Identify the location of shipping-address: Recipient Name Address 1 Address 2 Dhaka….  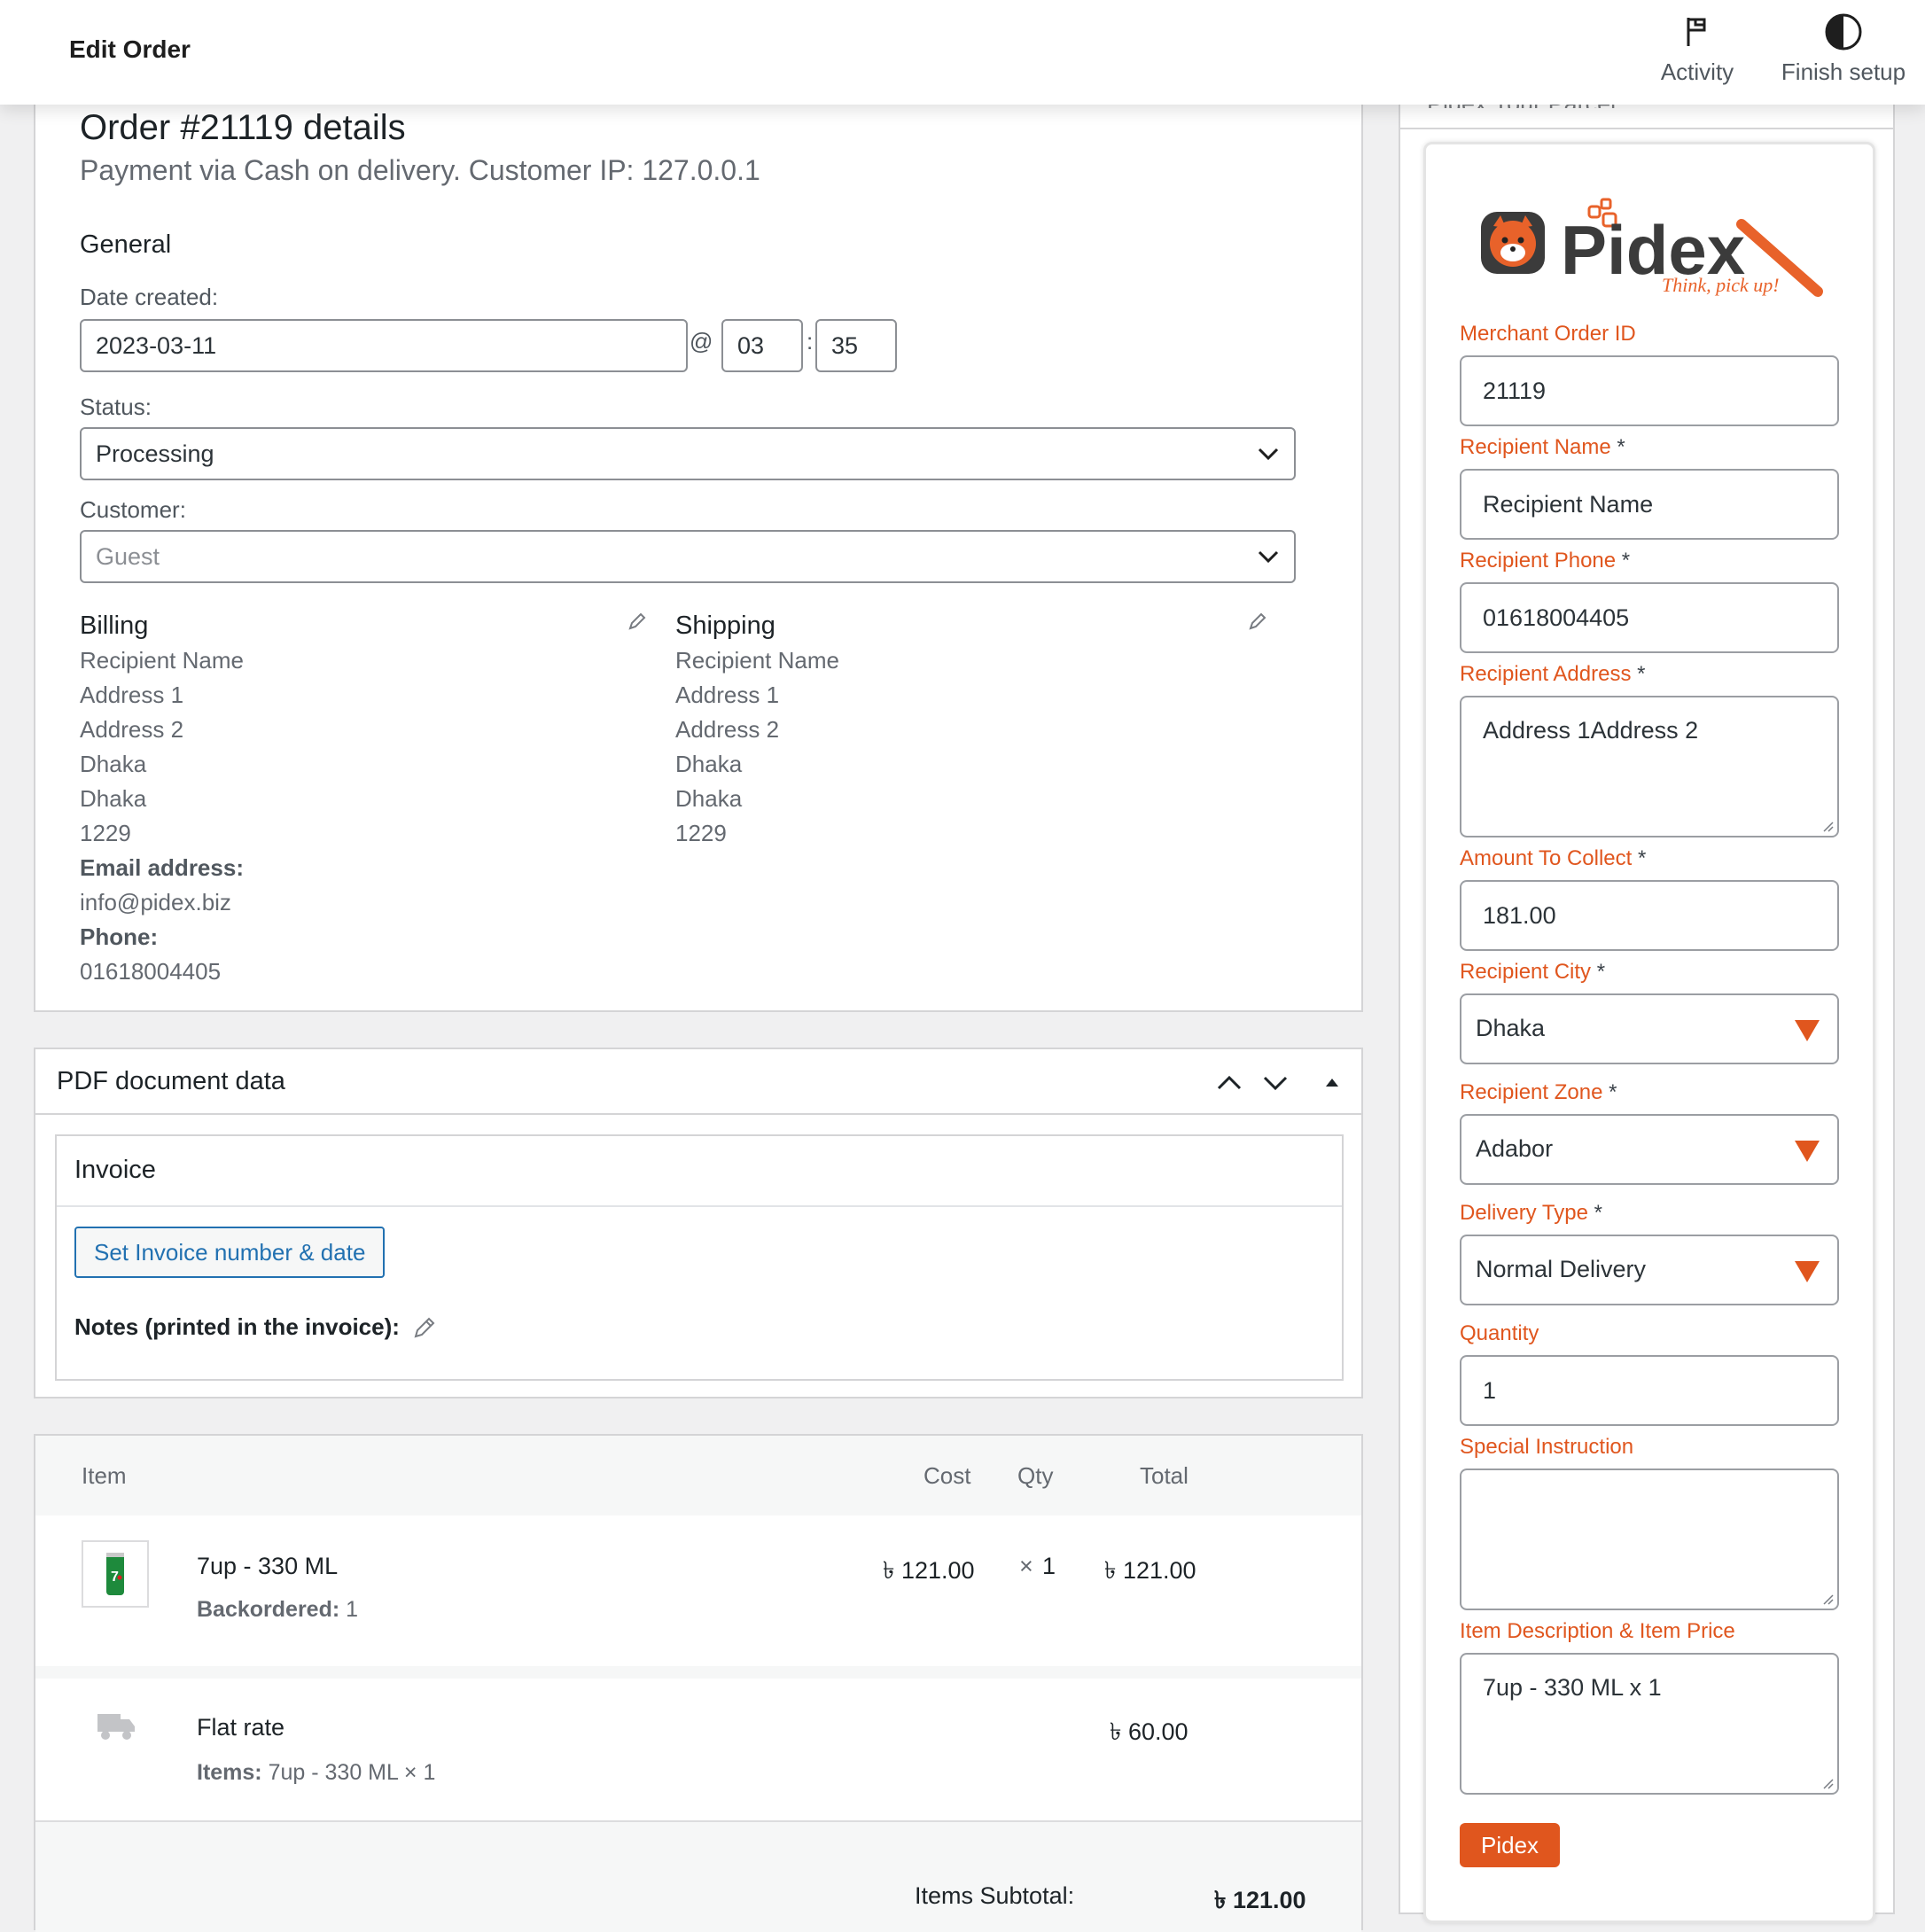
(757, 747).